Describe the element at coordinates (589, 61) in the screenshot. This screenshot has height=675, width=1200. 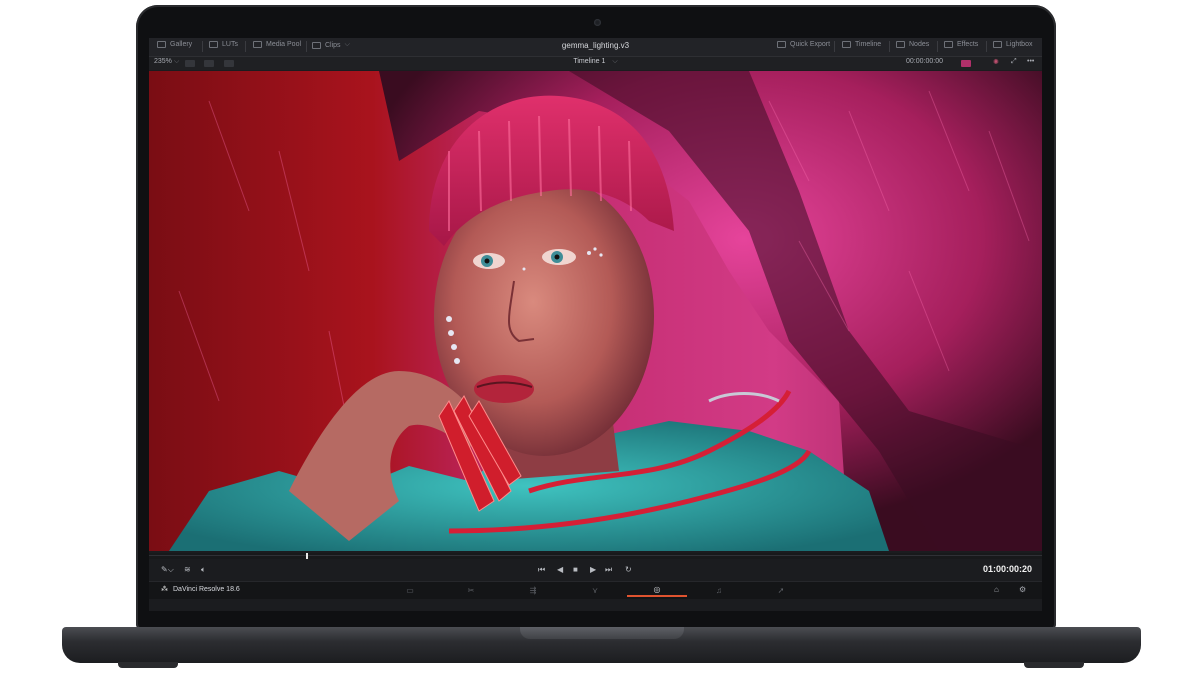
I see `timeline-name: Timeline 1` at that location.